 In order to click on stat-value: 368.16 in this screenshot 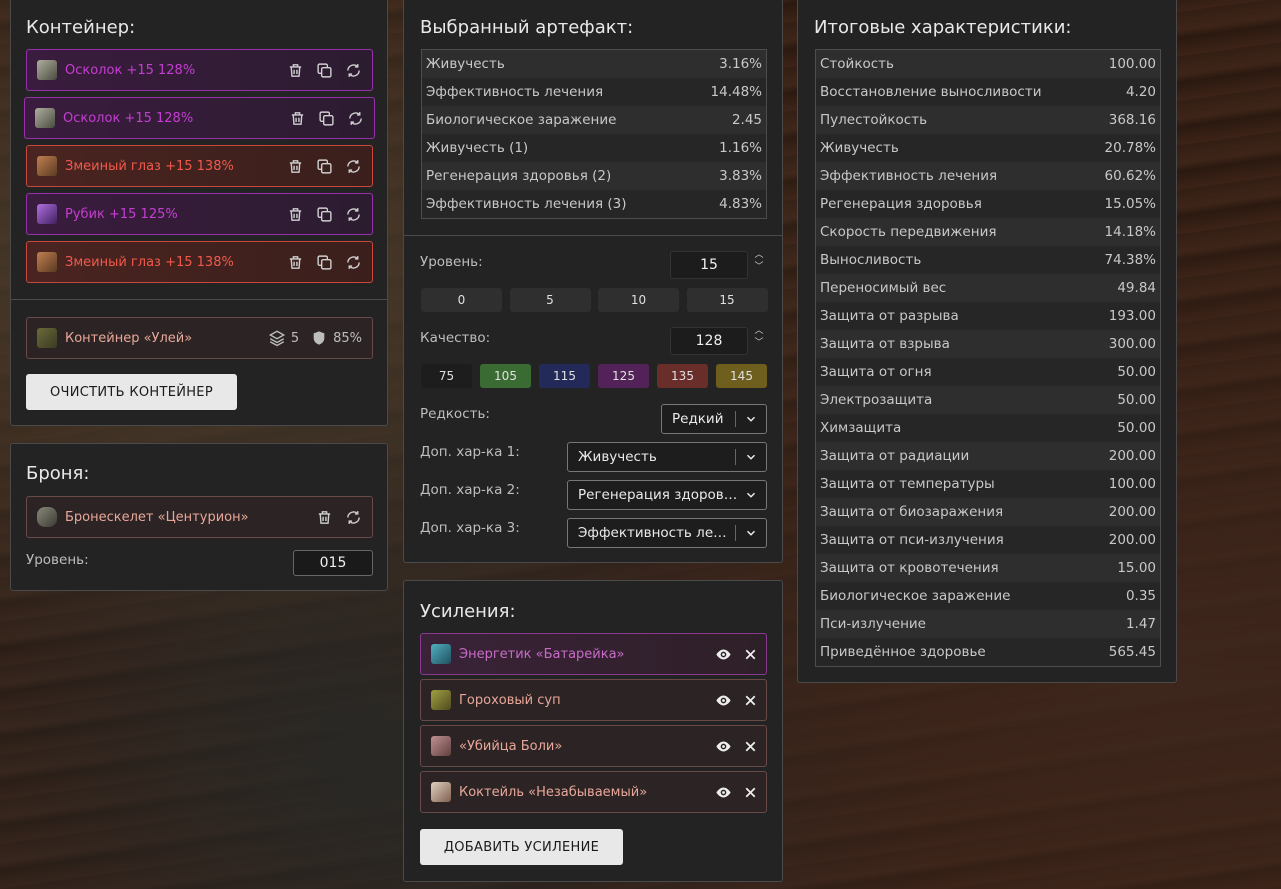, I will do `click(1124, 120)`.